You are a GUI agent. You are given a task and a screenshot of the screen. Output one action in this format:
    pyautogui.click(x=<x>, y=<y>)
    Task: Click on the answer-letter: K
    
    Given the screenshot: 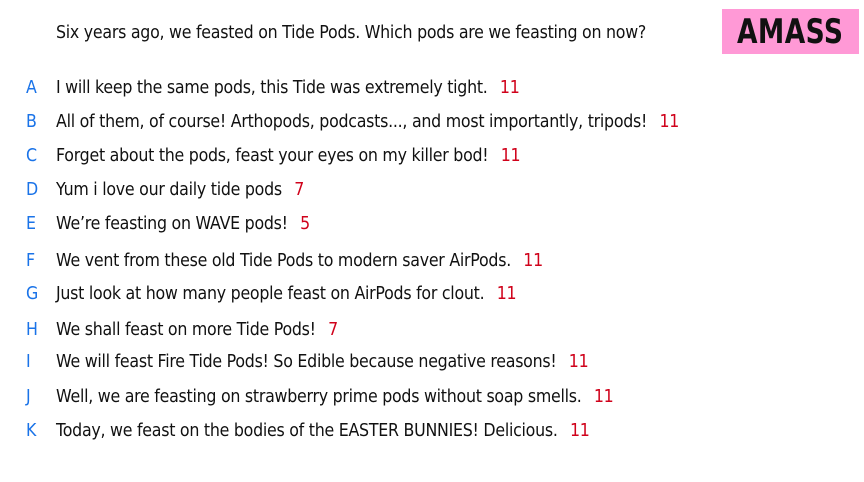 What is the action you would take?
    pyautogui.click(x=31, y=430)
    